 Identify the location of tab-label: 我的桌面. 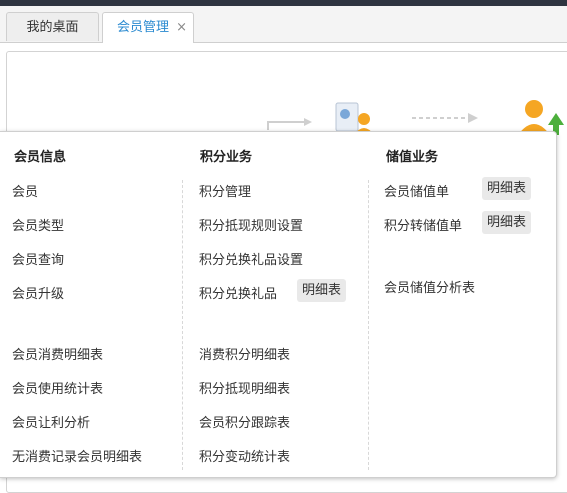
(52, 27).